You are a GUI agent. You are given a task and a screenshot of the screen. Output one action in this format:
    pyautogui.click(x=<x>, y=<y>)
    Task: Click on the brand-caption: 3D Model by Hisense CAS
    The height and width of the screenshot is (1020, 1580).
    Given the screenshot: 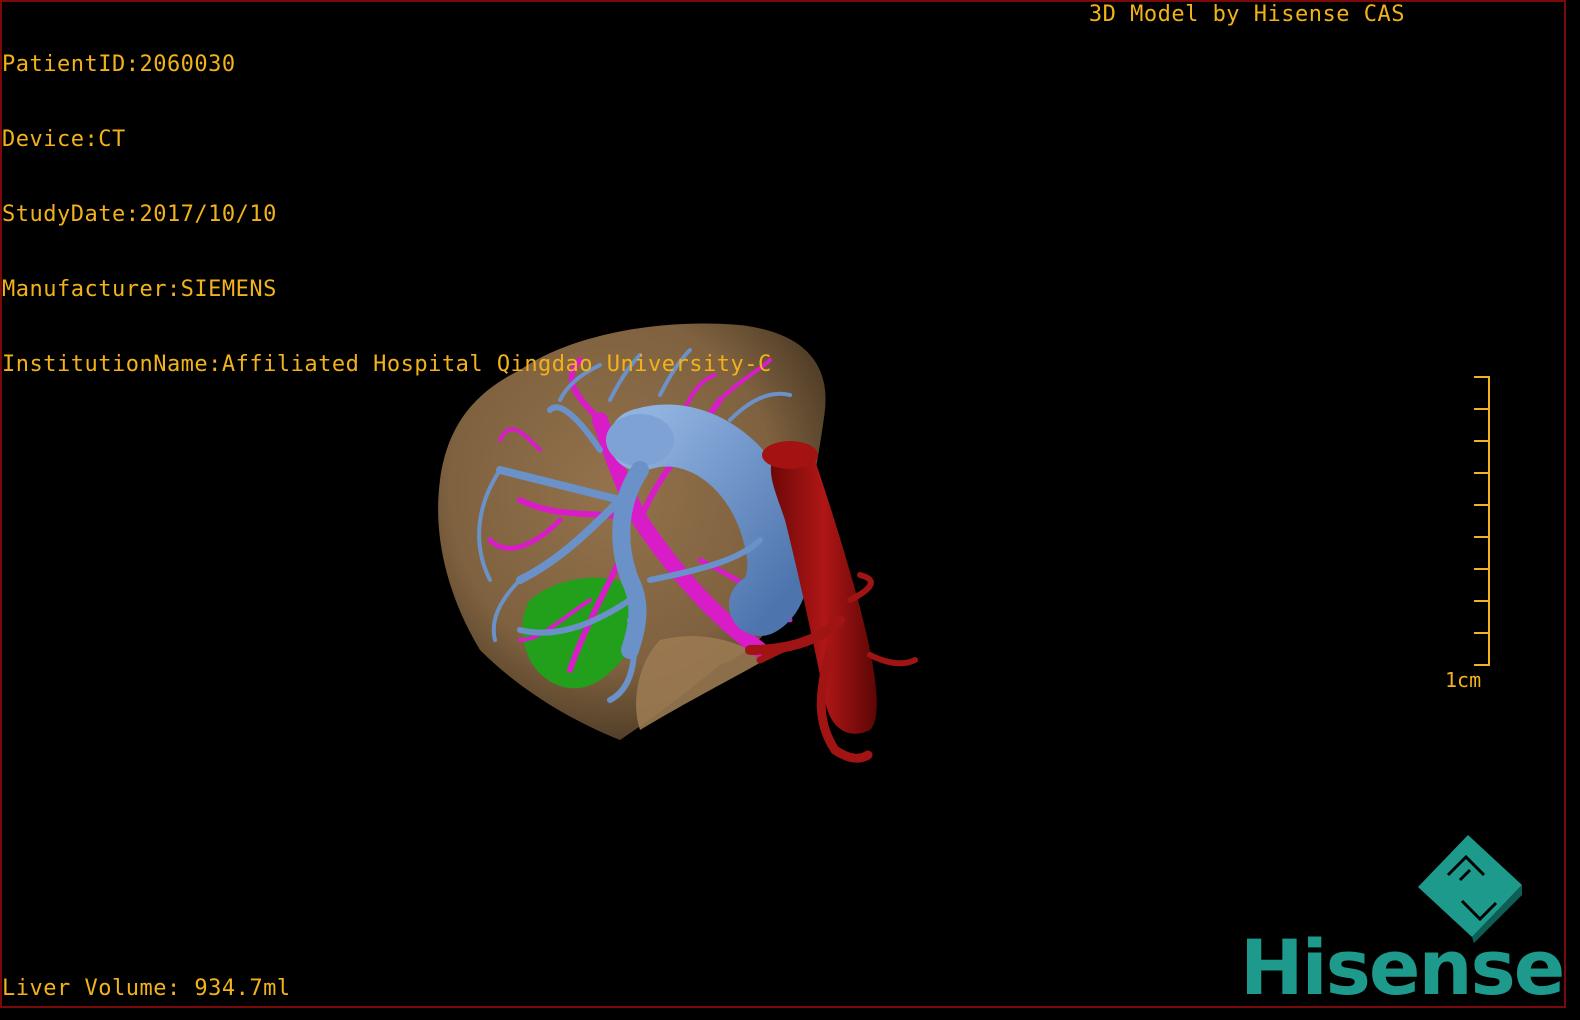 What is the action you would take?
    pyautogui.click(x=1246, y=14)
    